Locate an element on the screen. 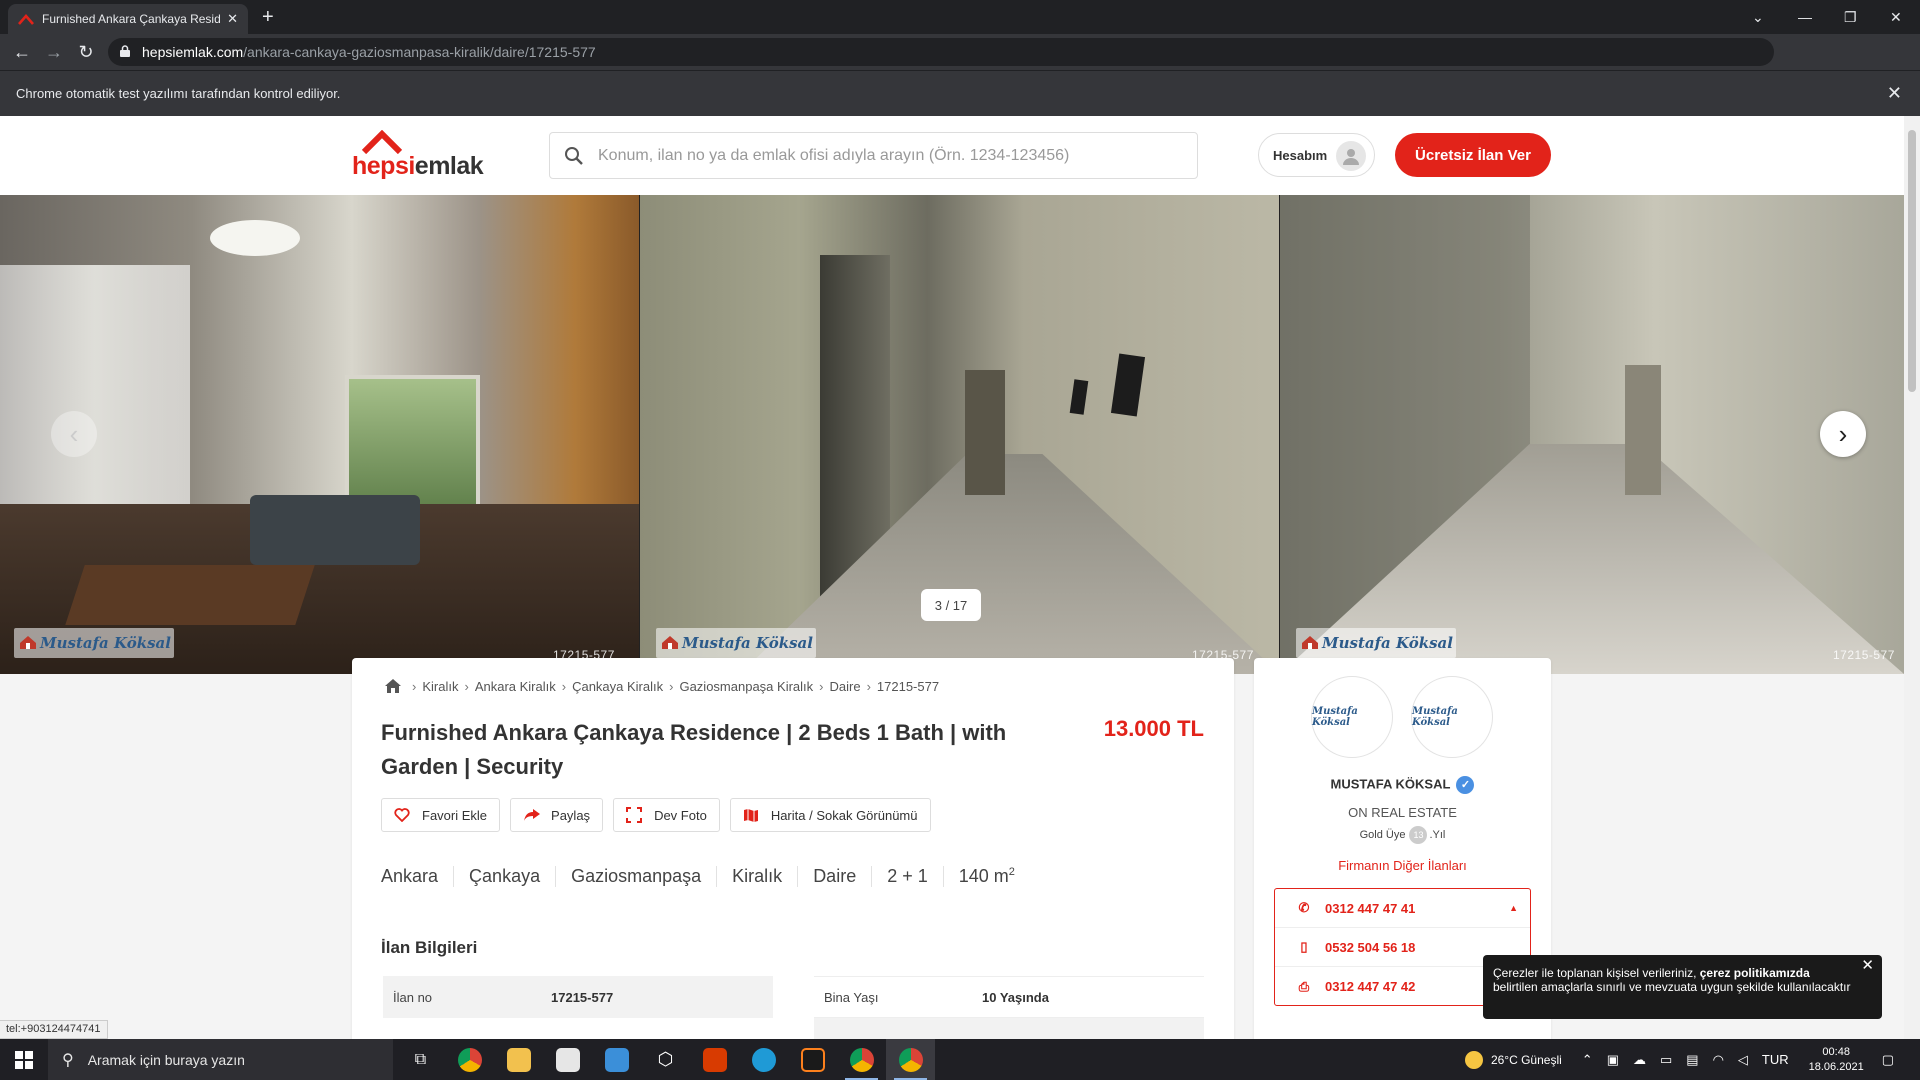 The width and height of the screenshot is (1920, 1080). restore-icon: ❐ is located at coordinates (1850, 17).